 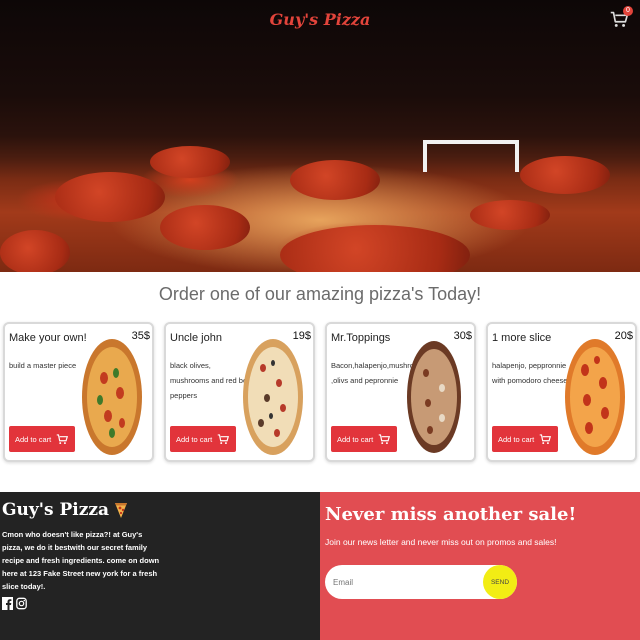 What do you see at coordinates (451, 514) in the screenshot?
I see `newsletter-title: Never miss another sale!` at bounding box center [451, 514].